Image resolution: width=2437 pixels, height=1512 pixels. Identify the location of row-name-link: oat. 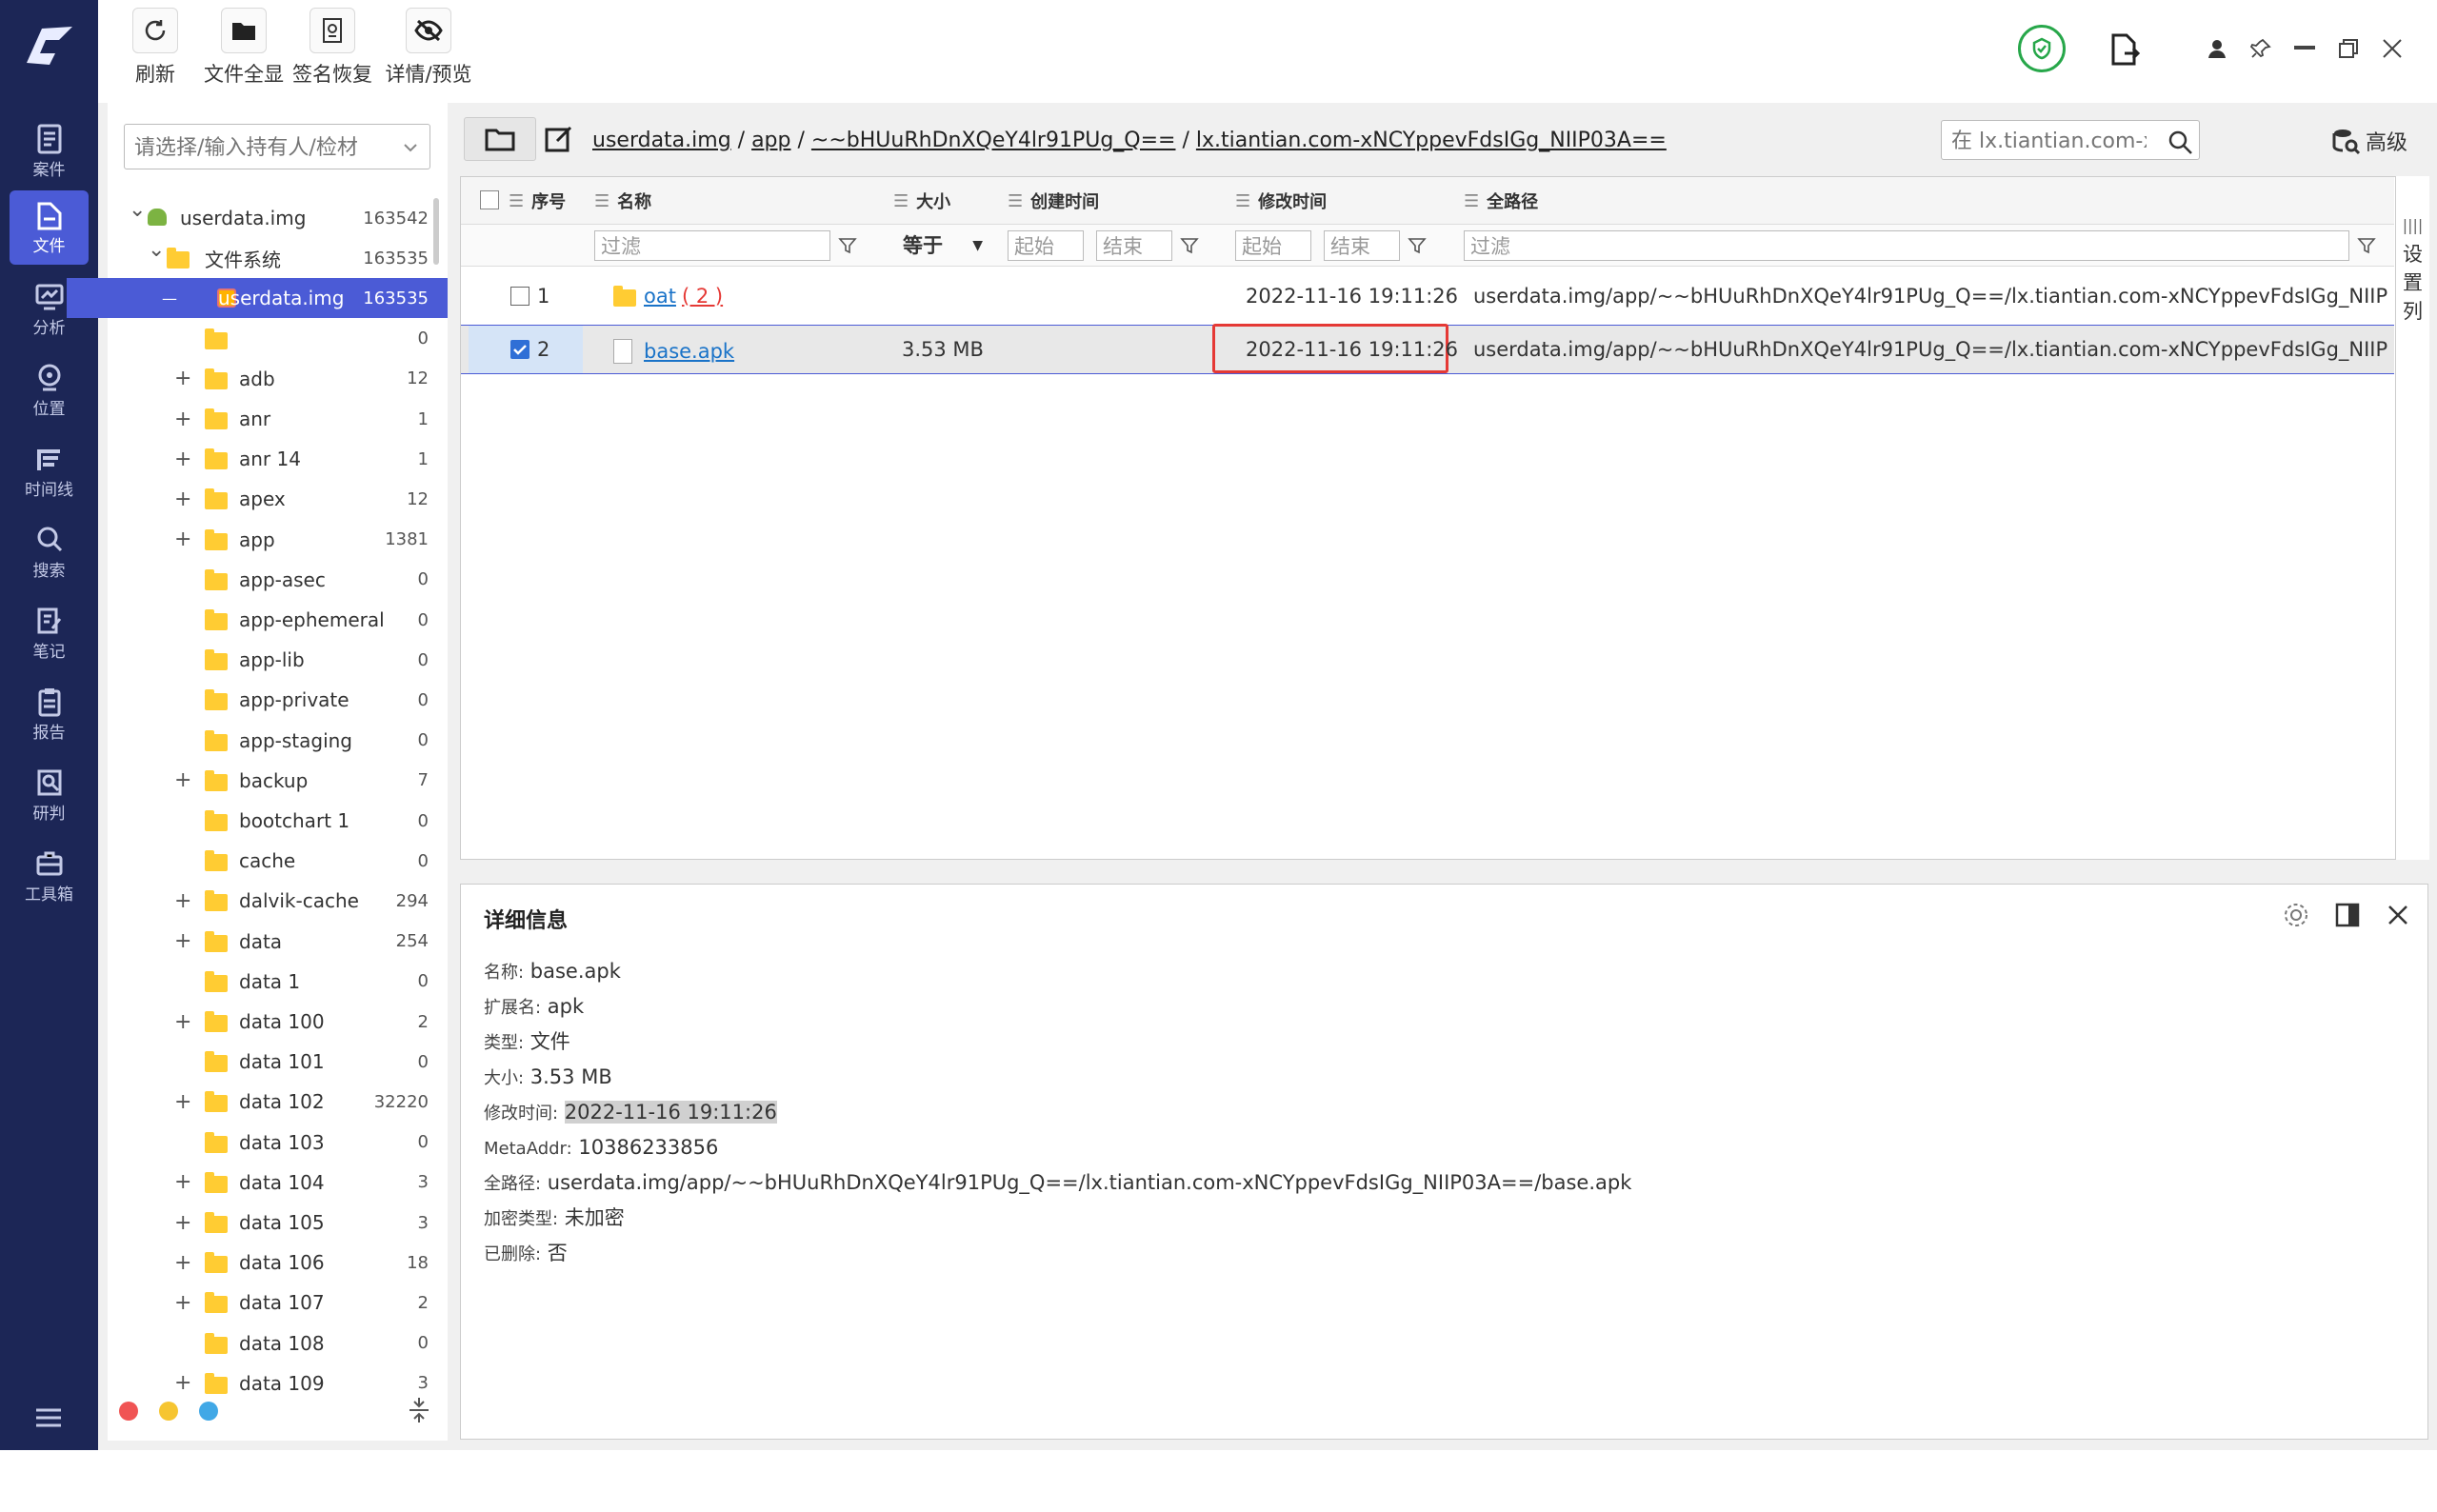
(660, 296).